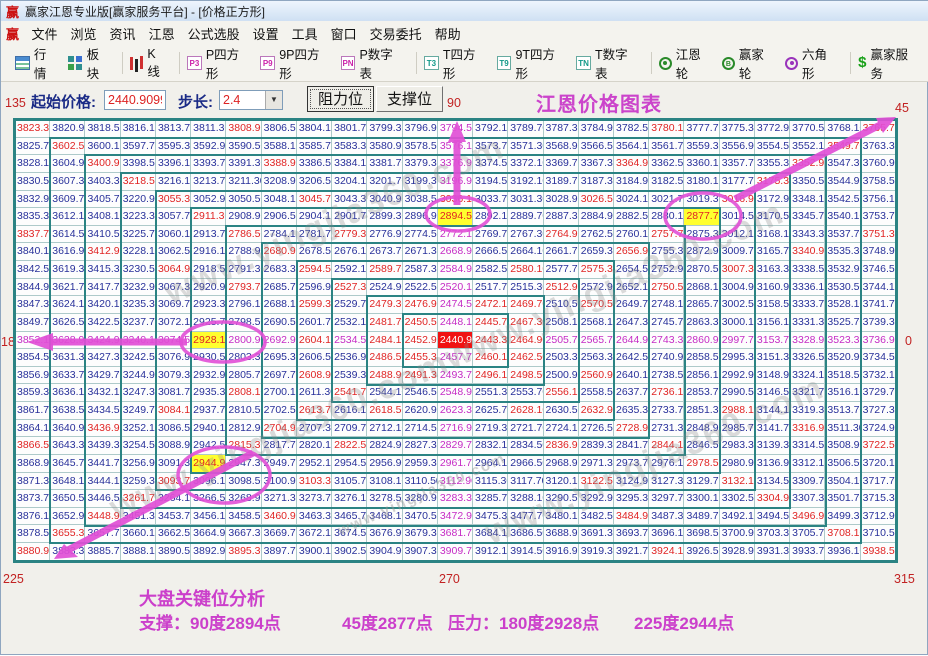  I want to click on grid-cell: 3175.30, so click(772, 181).